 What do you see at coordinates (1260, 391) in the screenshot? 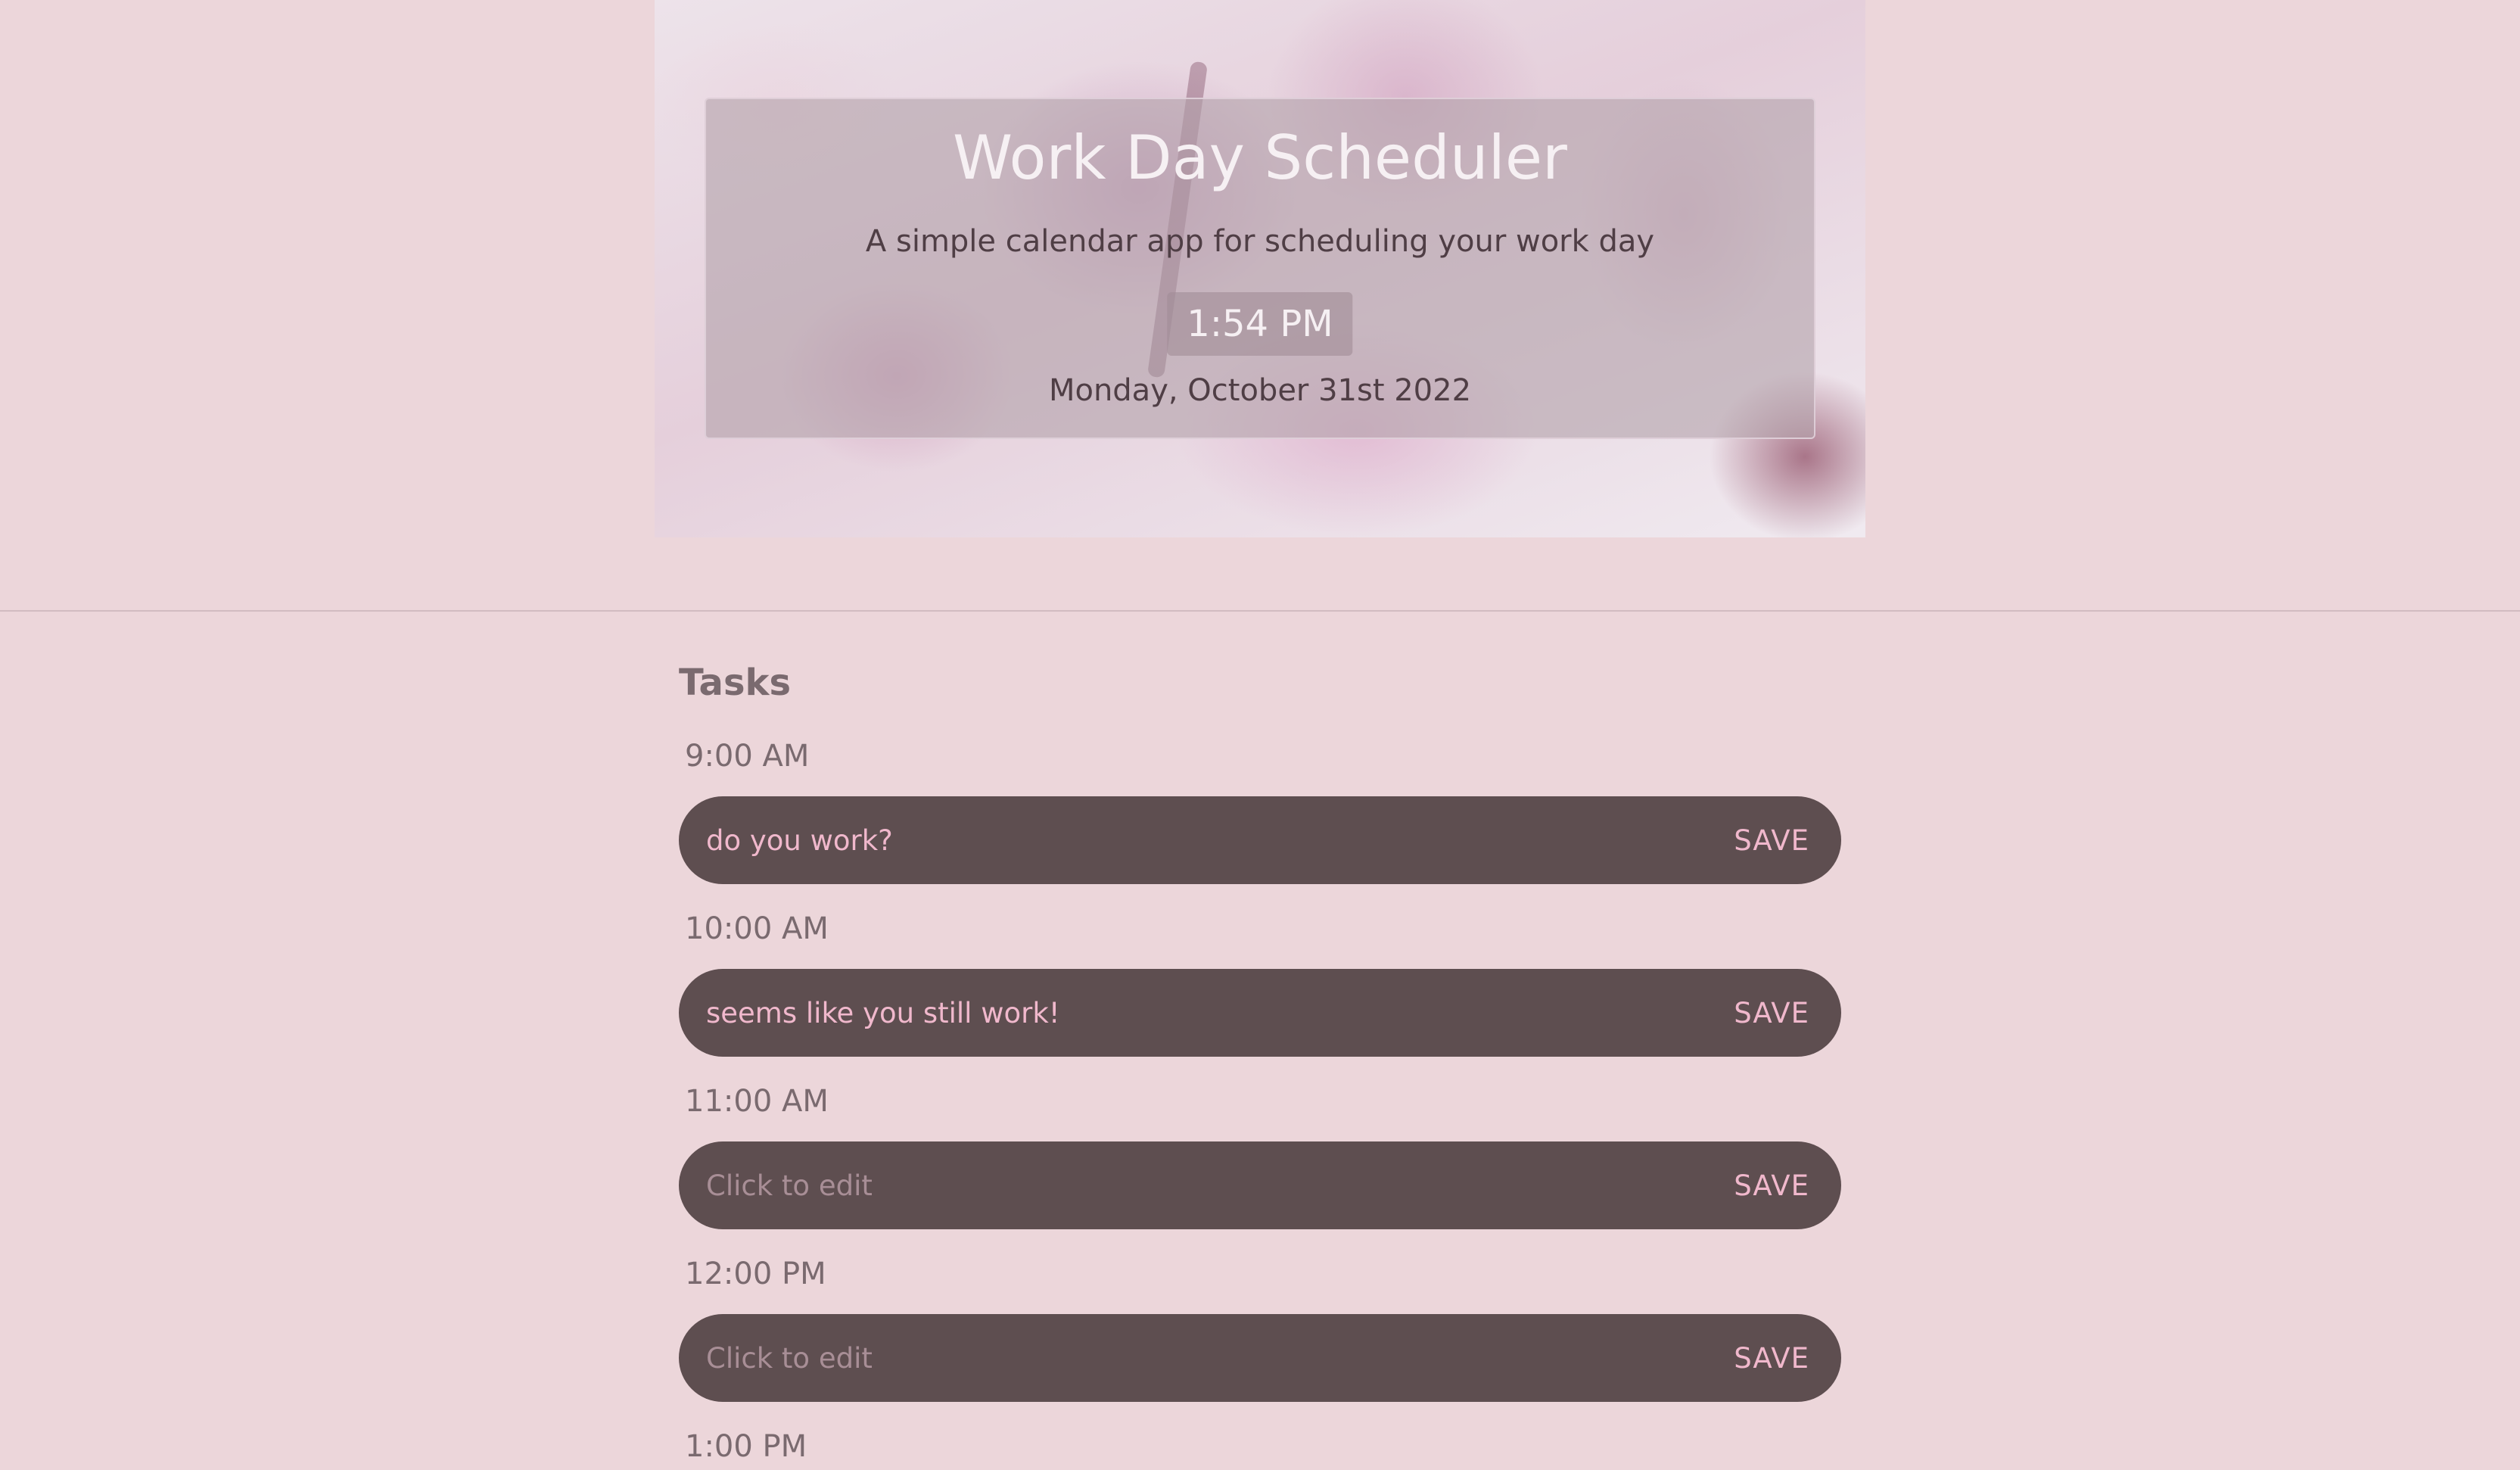
I see `current-date: Monday, October 31st 2022` at bounding box center [1260, 391].